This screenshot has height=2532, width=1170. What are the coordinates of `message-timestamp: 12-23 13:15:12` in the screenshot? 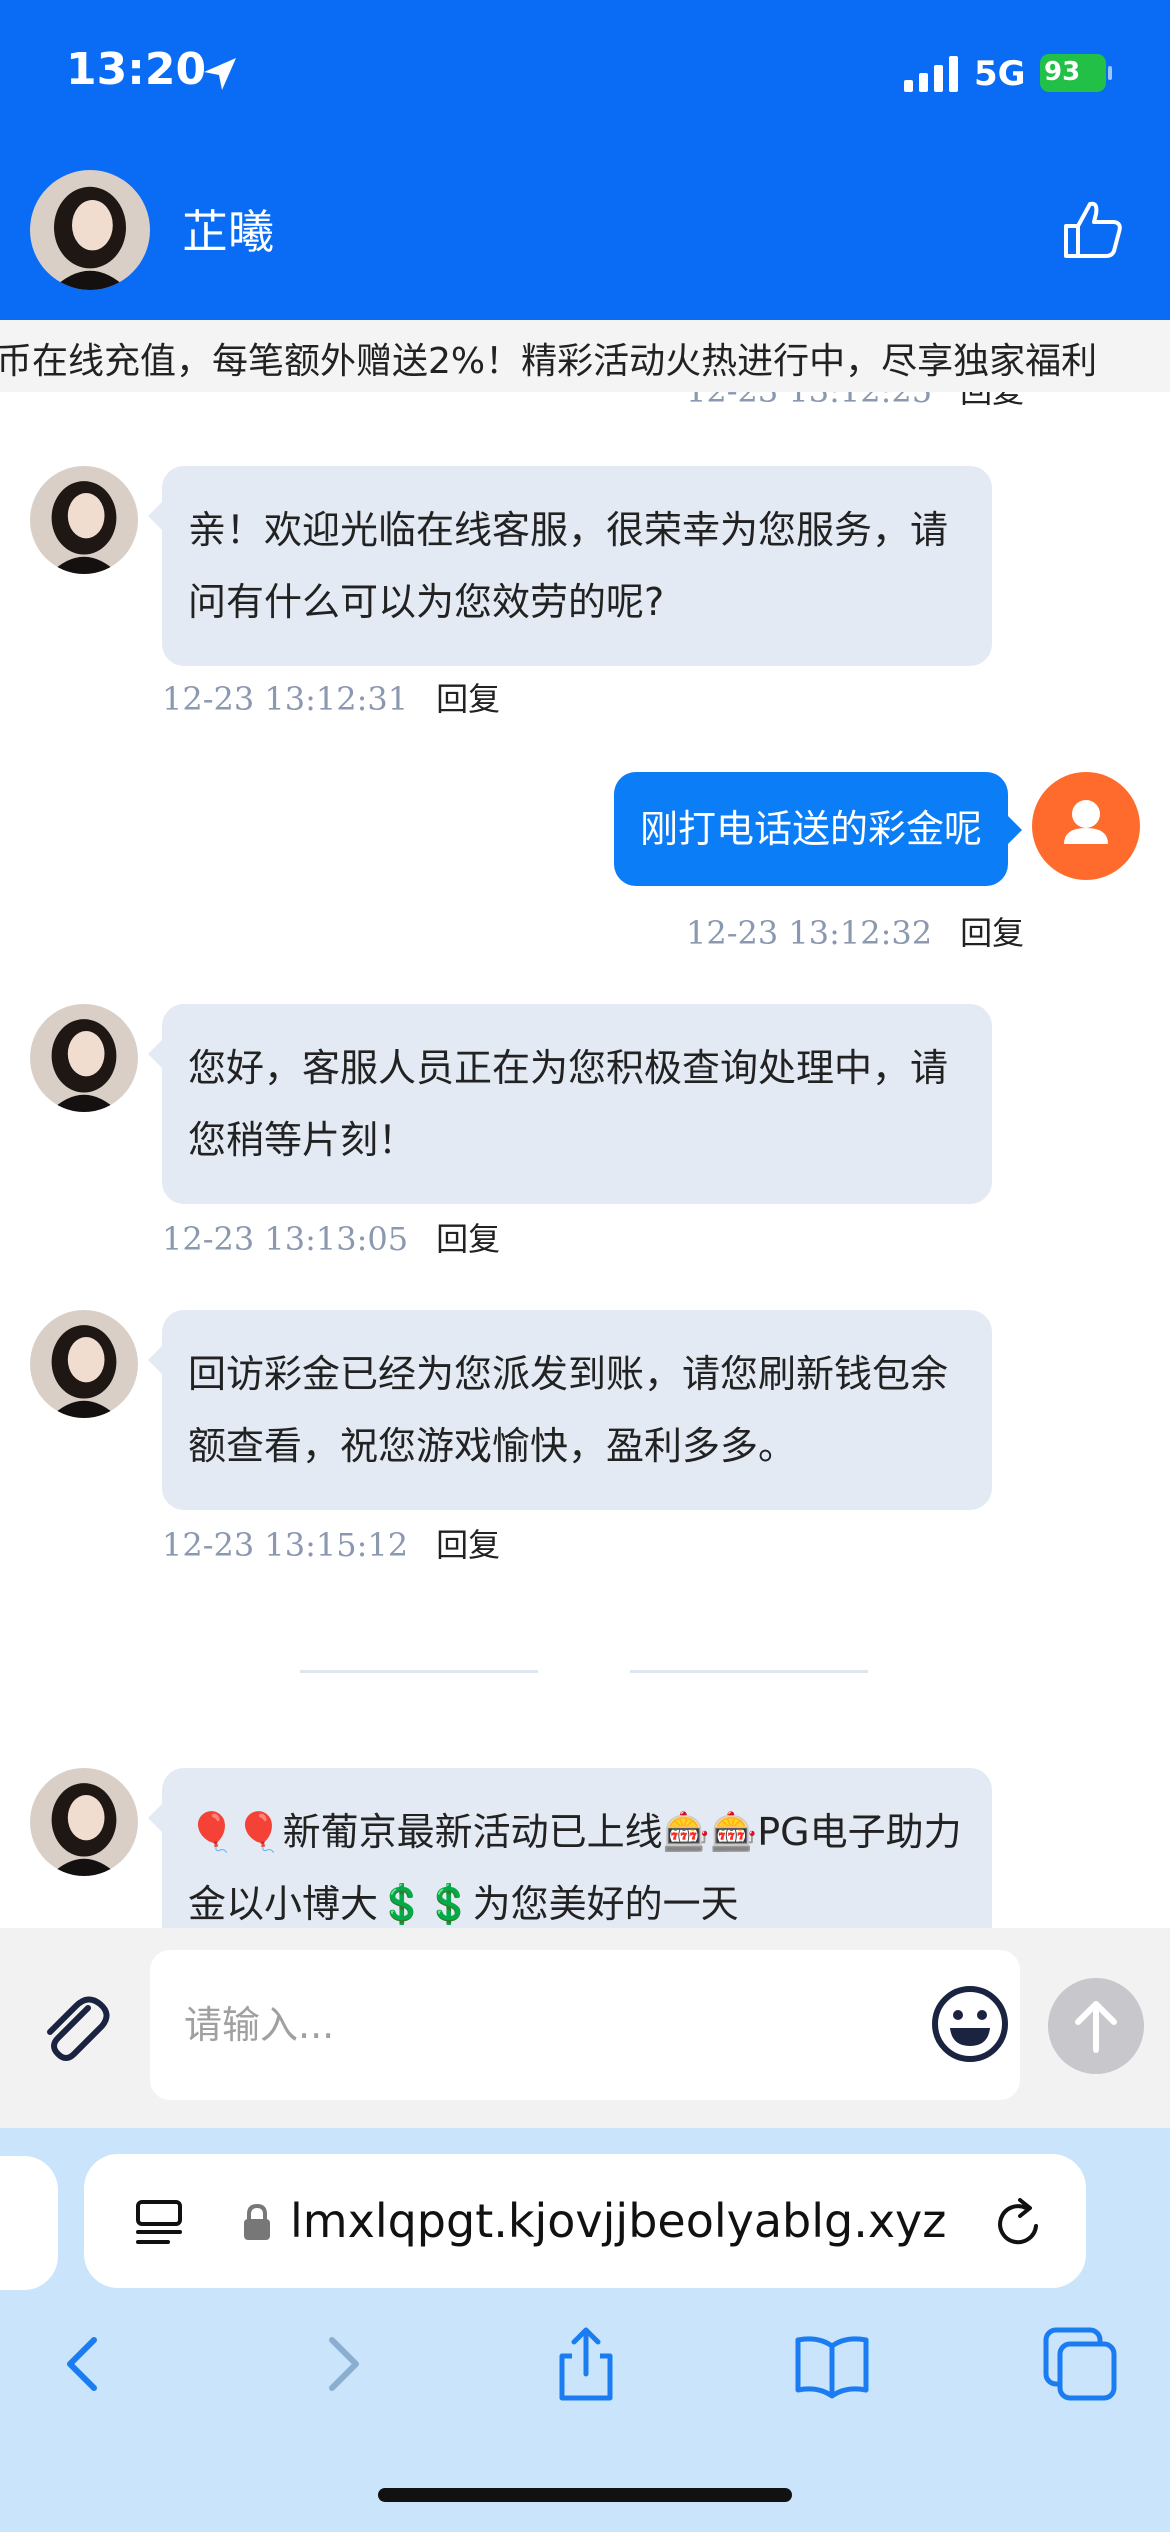 It's located at (285, 1545).